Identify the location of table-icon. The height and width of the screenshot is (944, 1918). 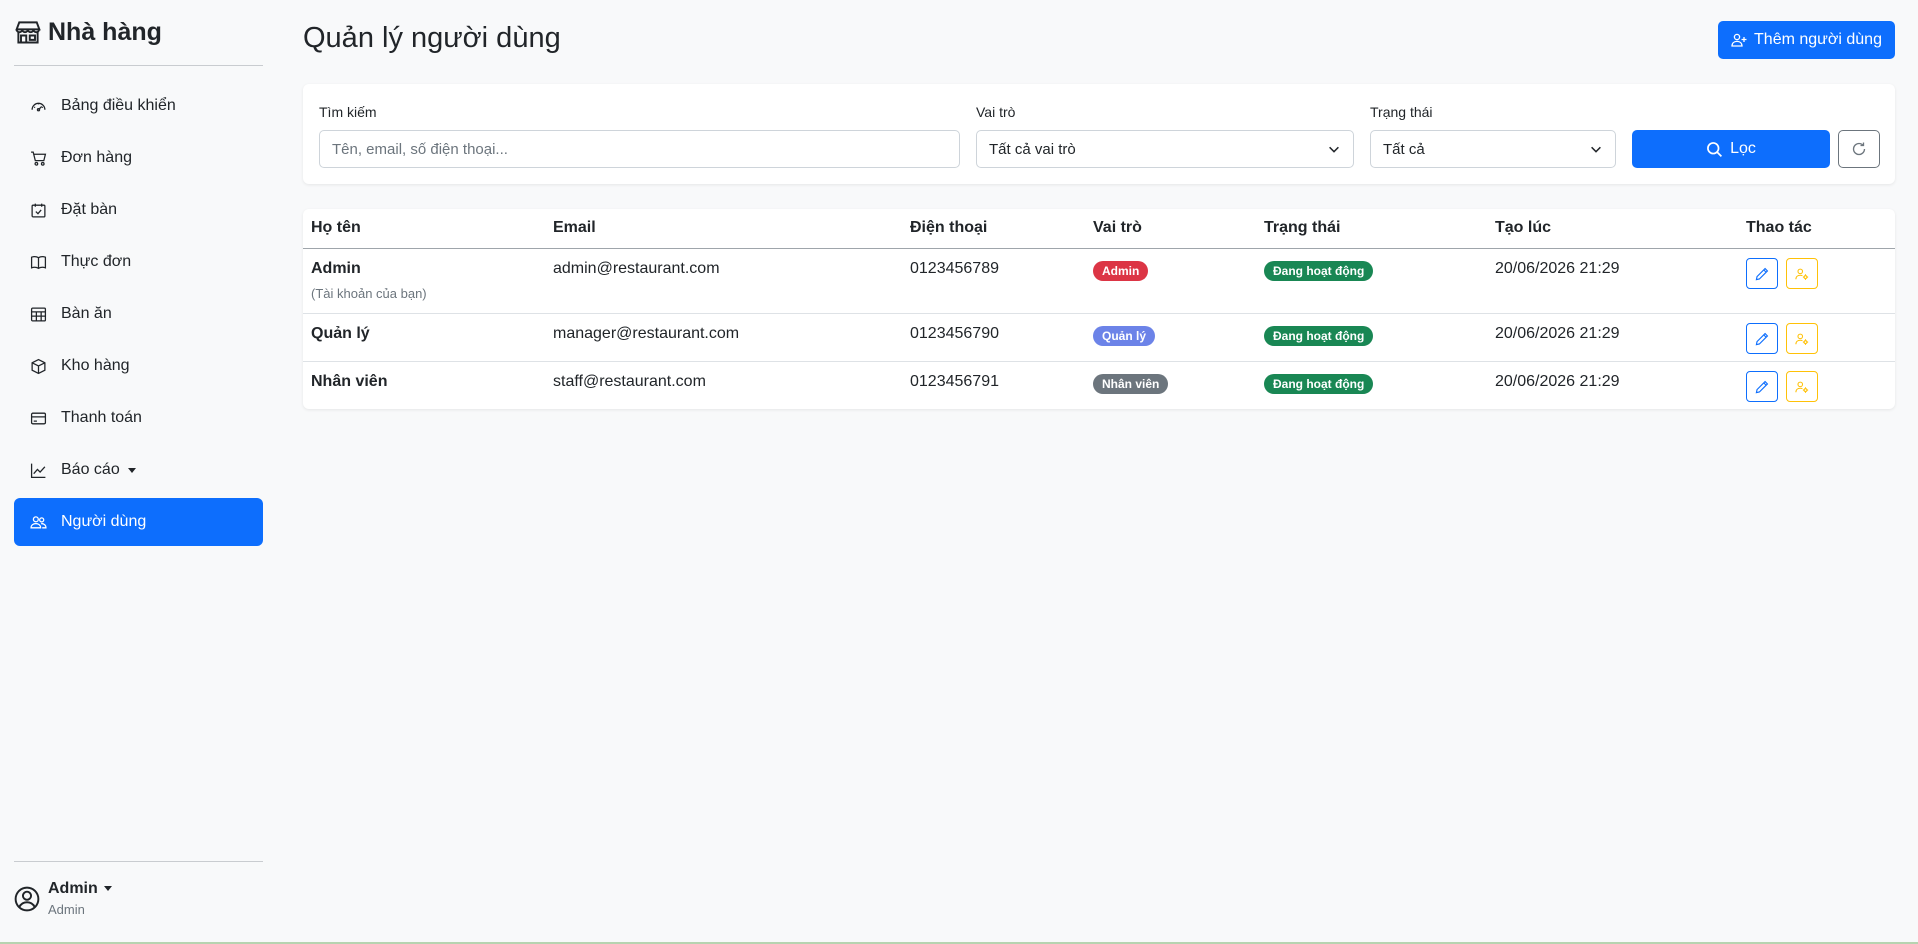
(38, 314).